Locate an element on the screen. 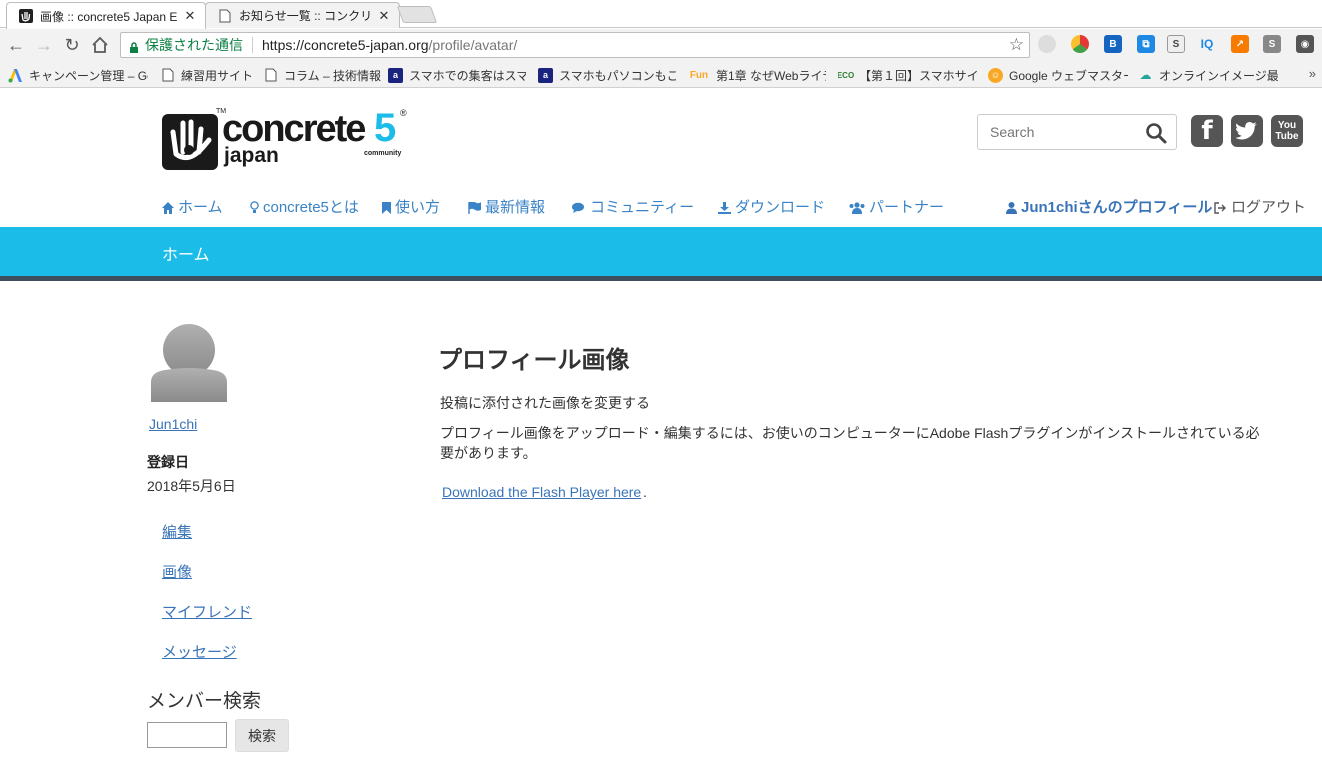 Image resolution: width=1322 pixels, height=757 pixels. bookmark-icon is located at coordinates (386, 207).